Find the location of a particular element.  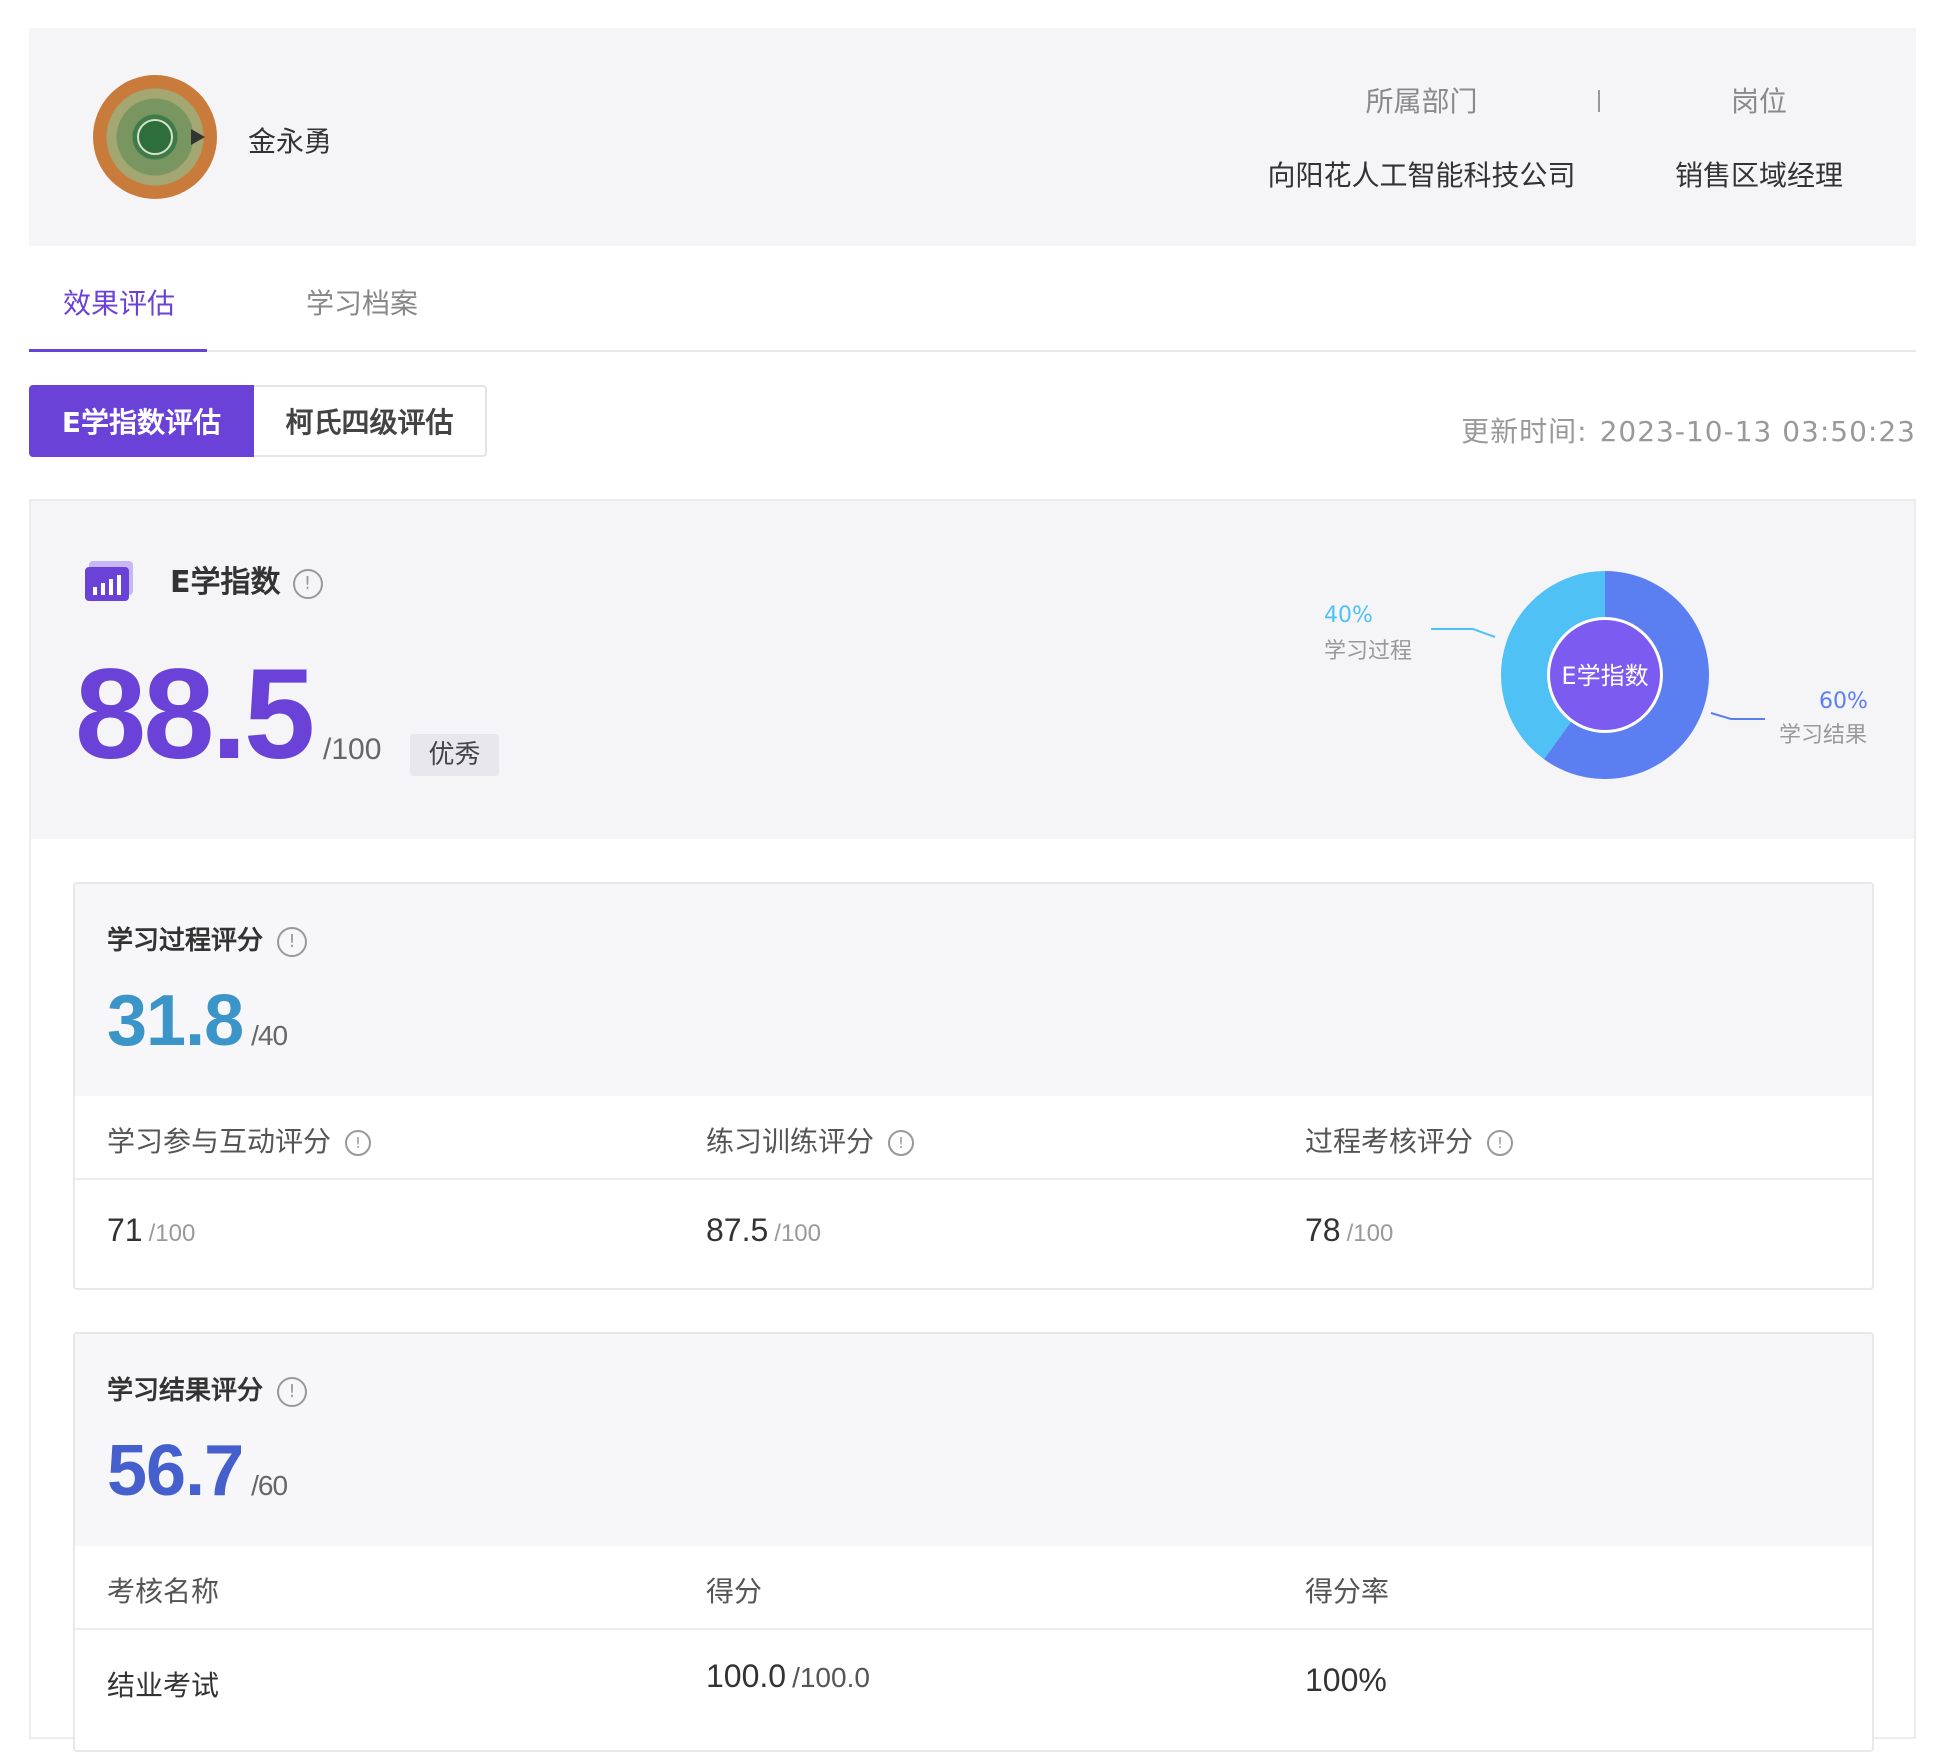

process-score-title-text: 学习过程评分 is located at coordinates (185, 941).